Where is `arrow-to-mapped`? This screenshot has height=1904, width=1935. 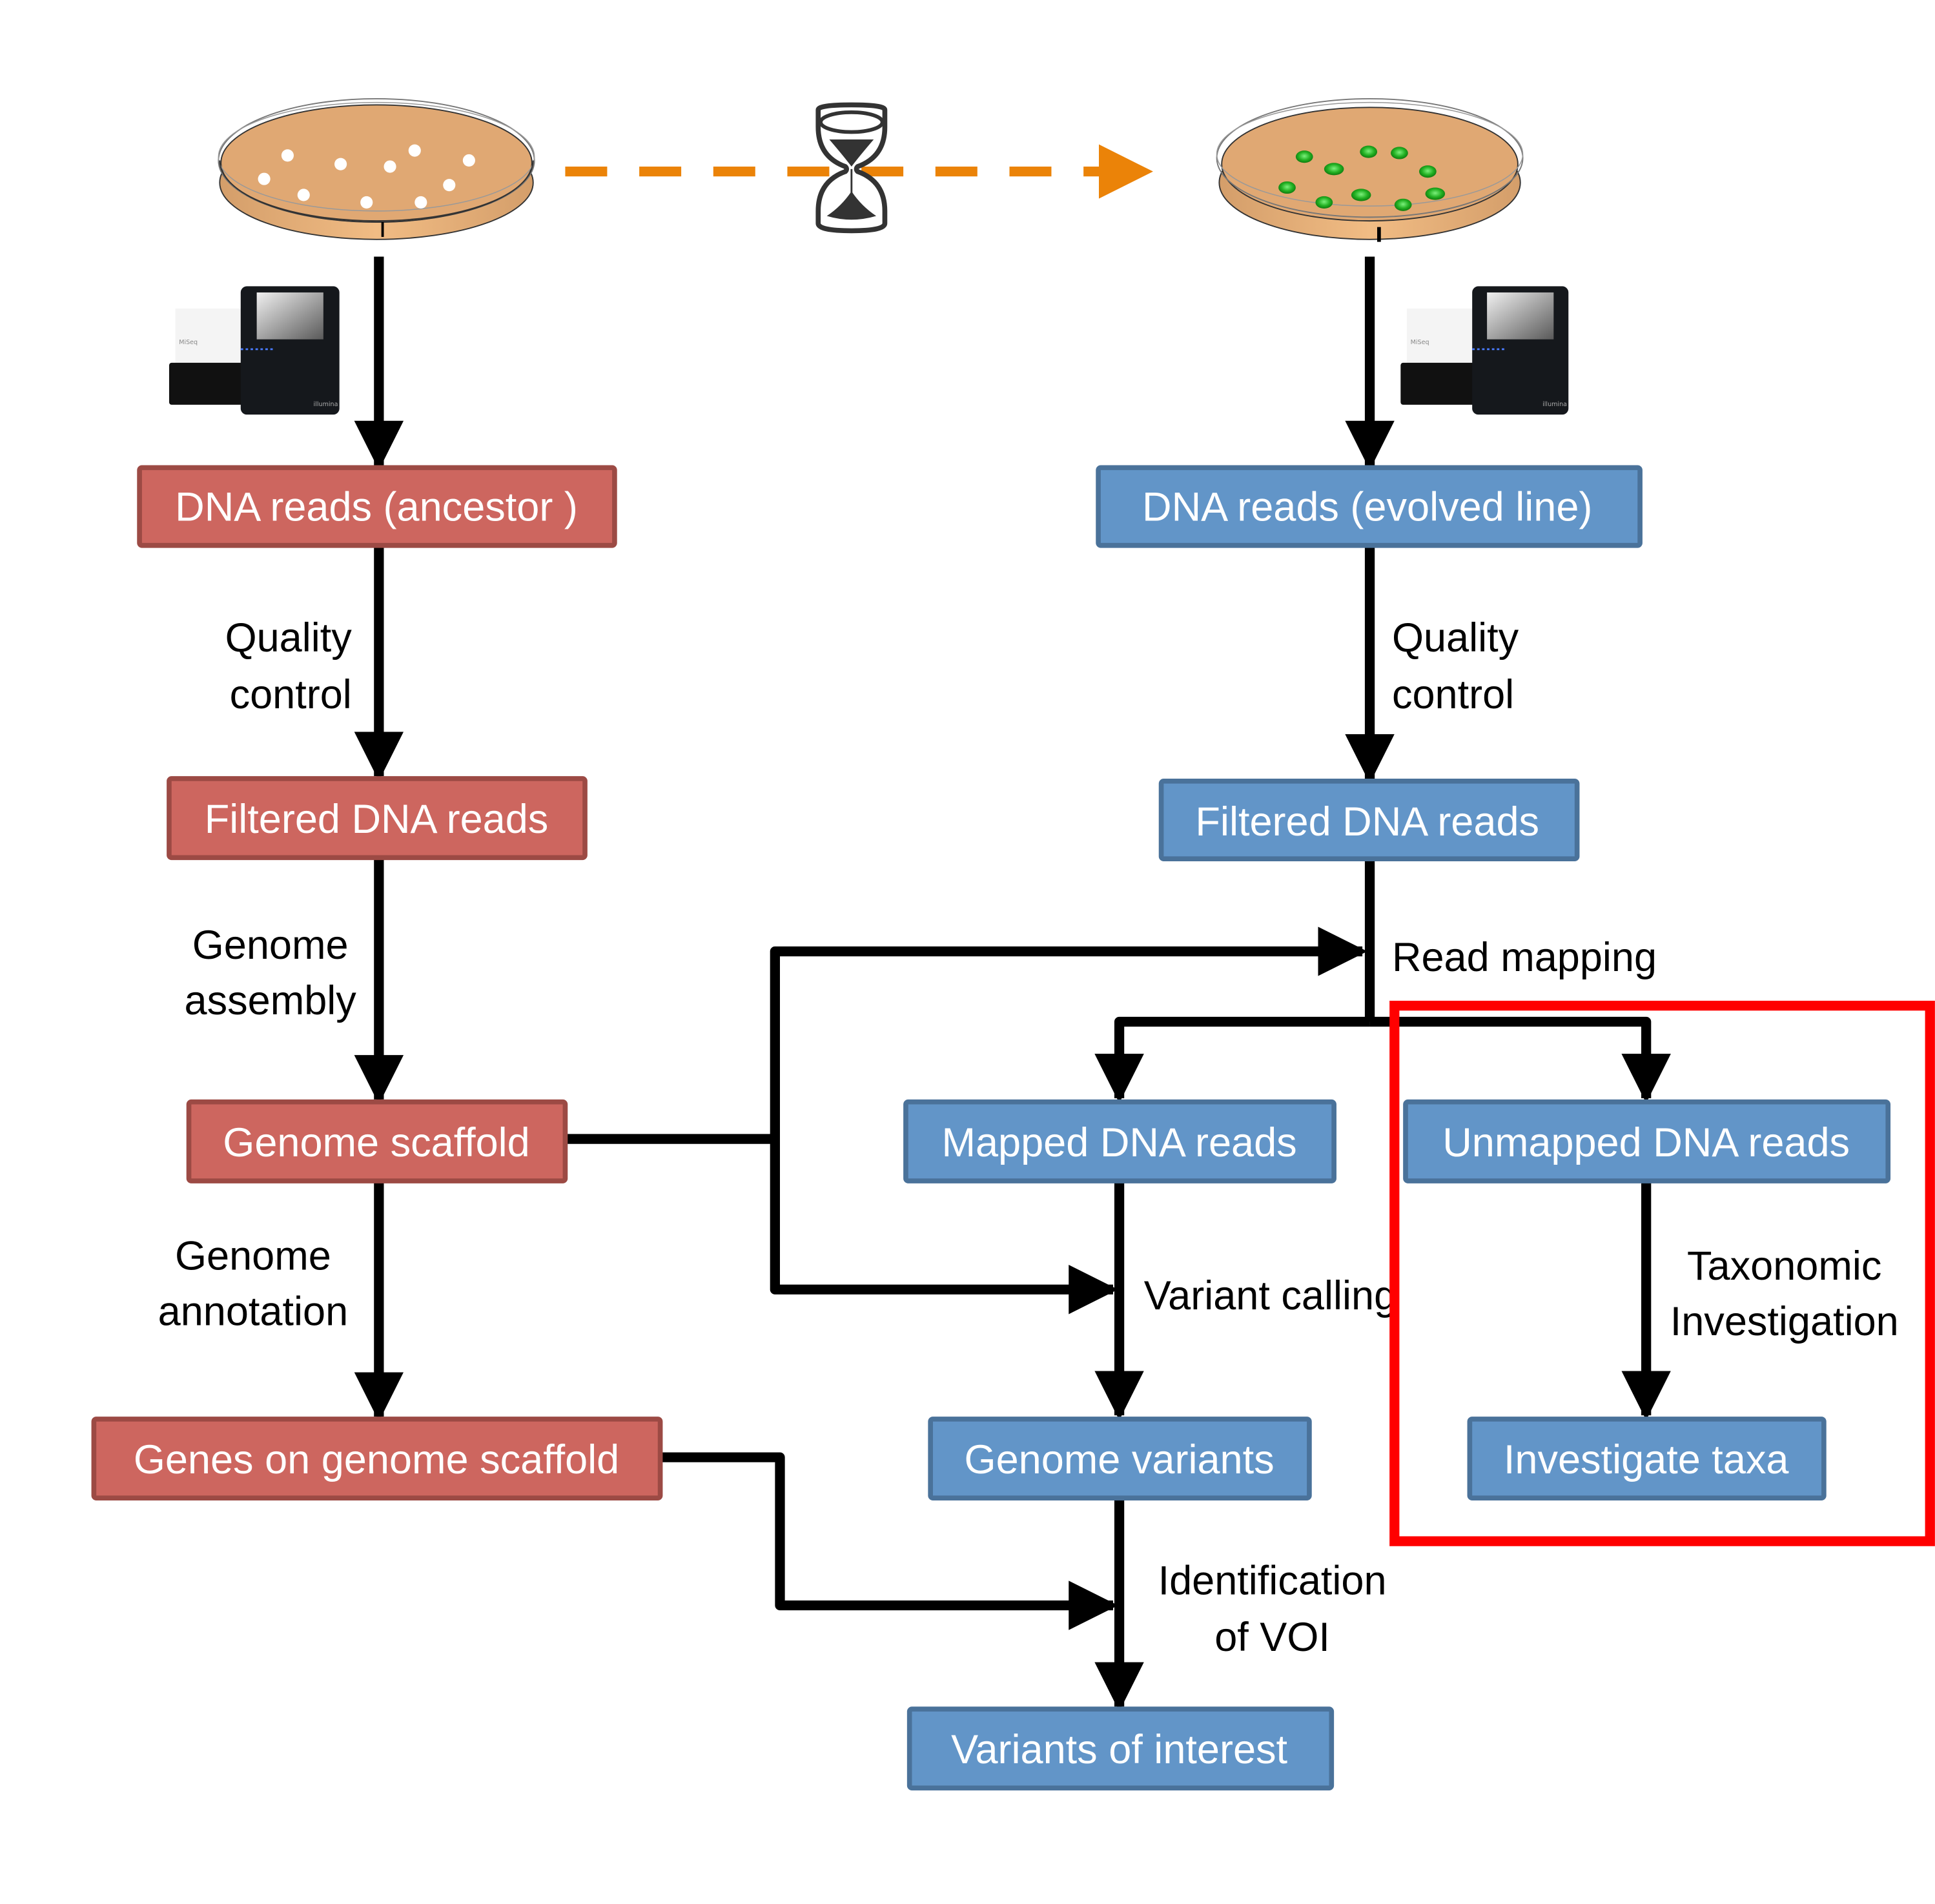
arrow-to-mapped is located at coordinates (1232, 1059).